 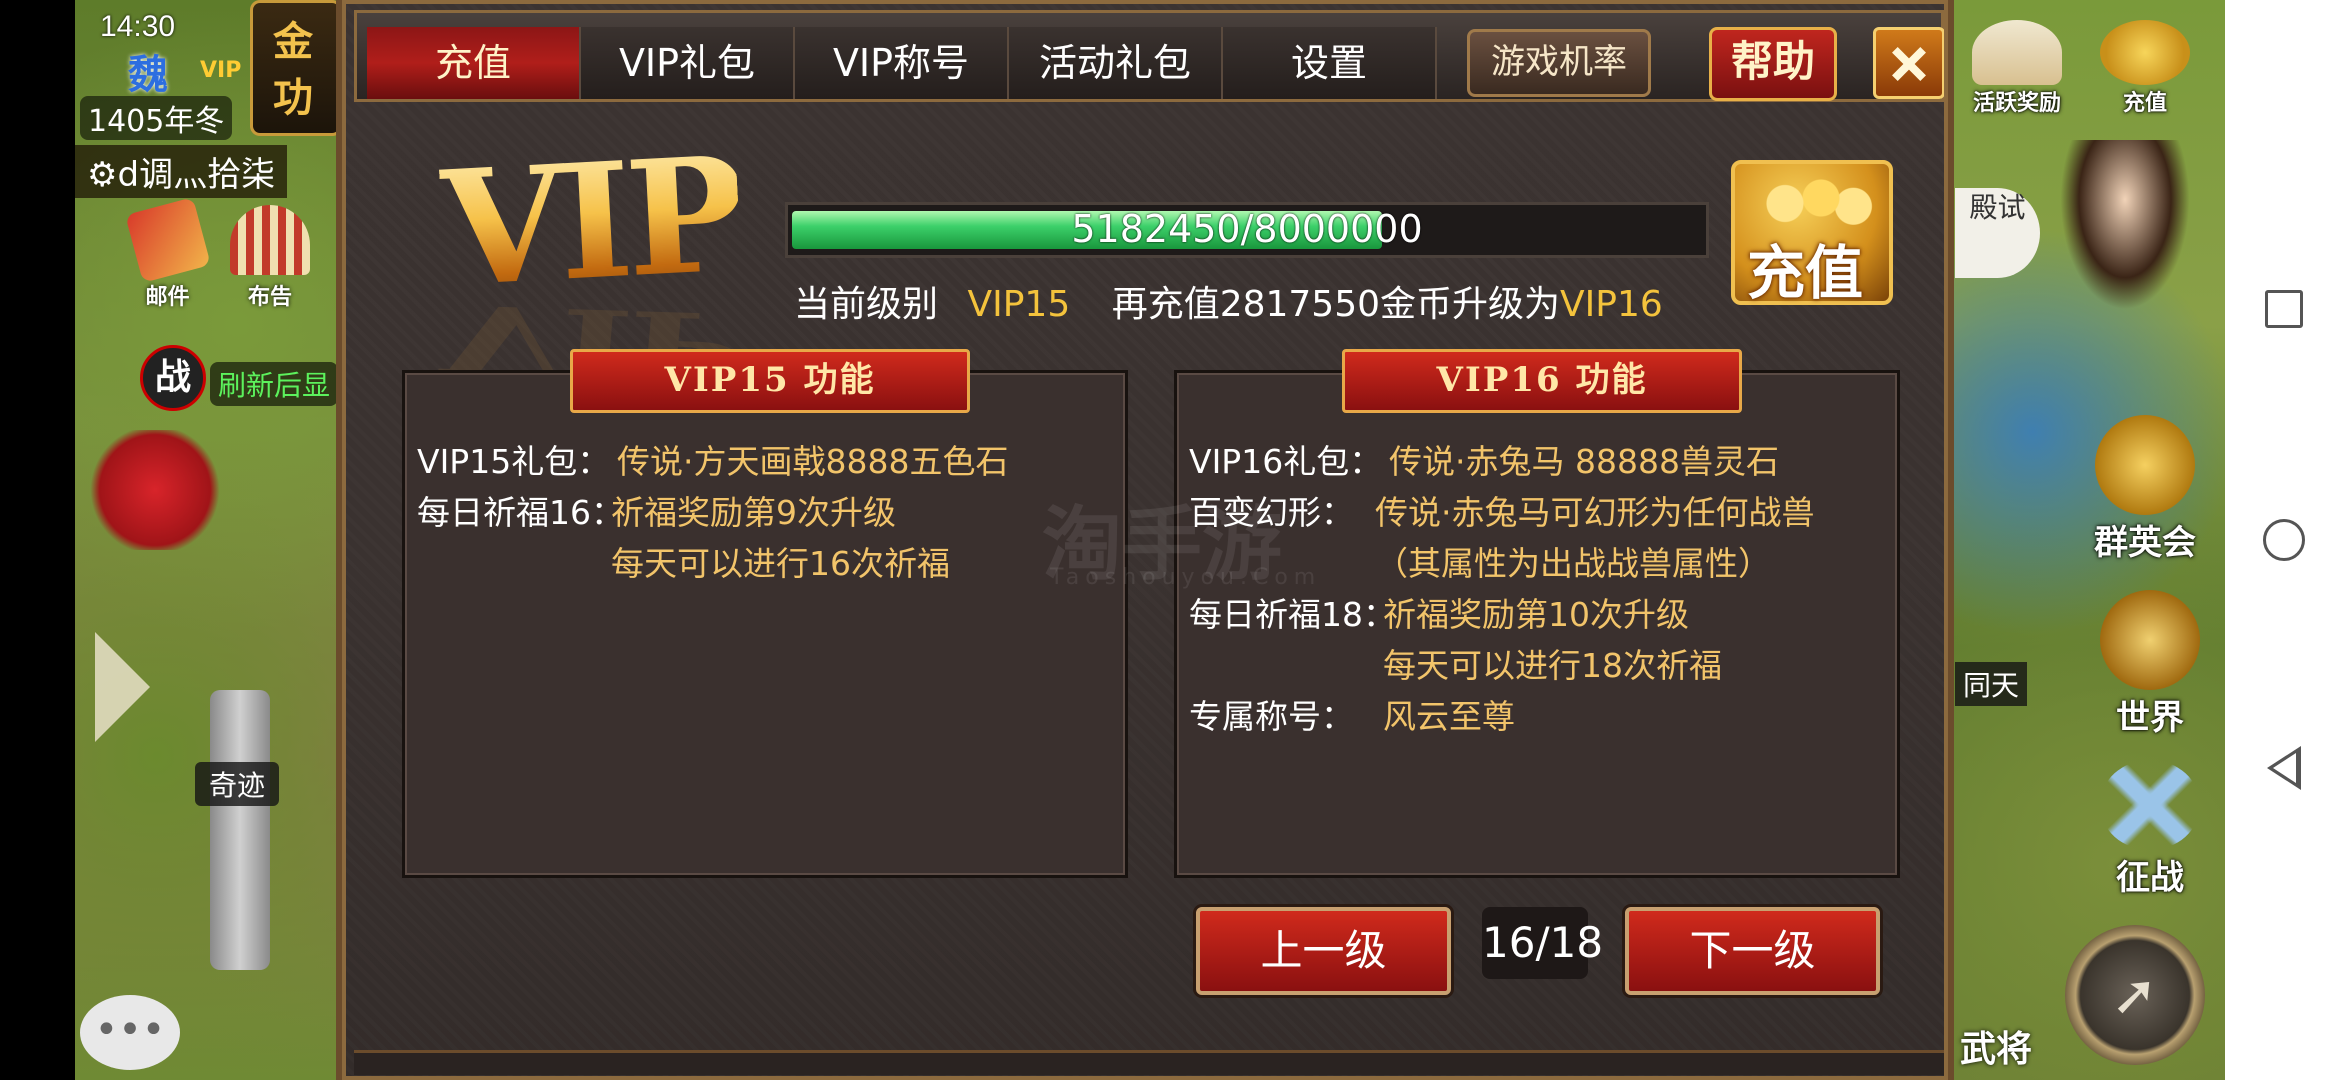 I want to click on player-notice: ⚙d调灬拾柒, so click(x=181, y=171).